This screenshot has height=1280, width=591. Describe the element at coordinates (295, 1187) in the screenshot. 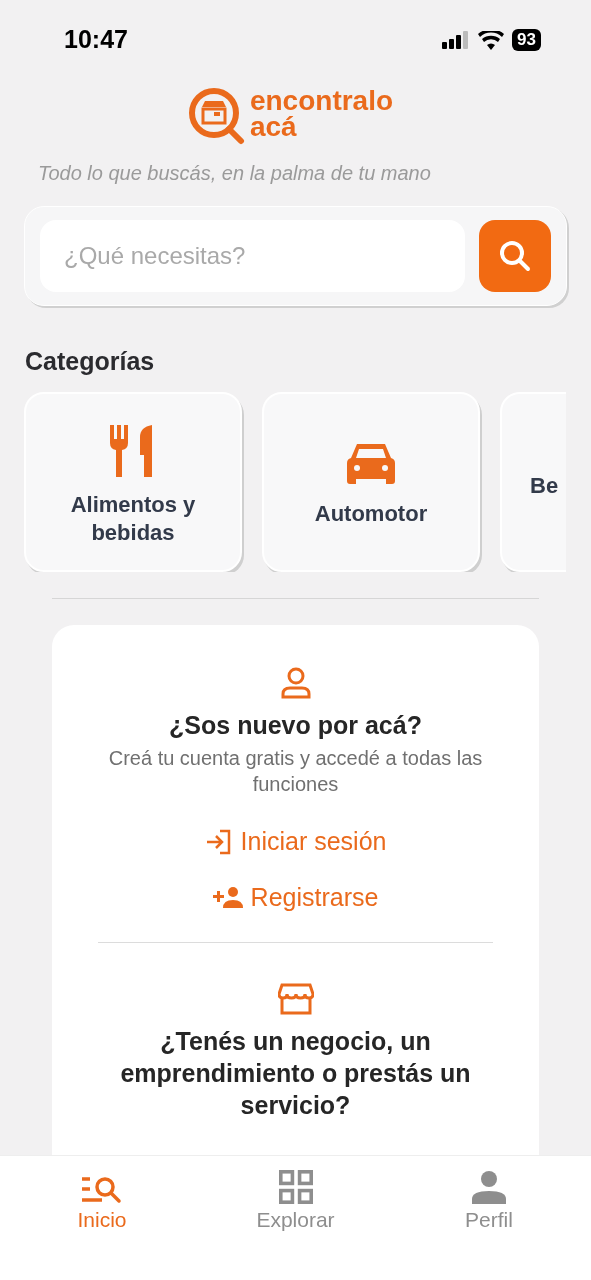

I see `grid-icon` at that location.